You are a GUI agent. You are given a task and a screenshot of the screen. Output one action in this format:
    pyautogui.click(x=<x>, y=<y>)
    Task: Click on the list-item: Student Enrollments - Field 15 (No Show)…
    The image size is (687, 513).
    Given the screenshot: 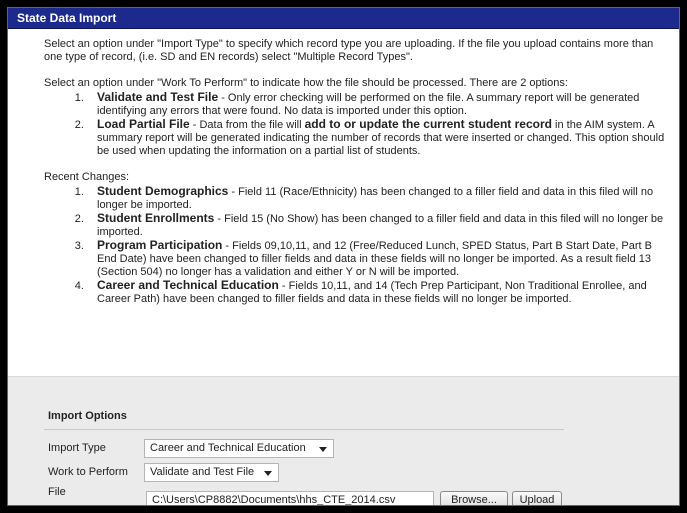 What is the action you would take?
    pyautogui.click(x=376, y=225)
    